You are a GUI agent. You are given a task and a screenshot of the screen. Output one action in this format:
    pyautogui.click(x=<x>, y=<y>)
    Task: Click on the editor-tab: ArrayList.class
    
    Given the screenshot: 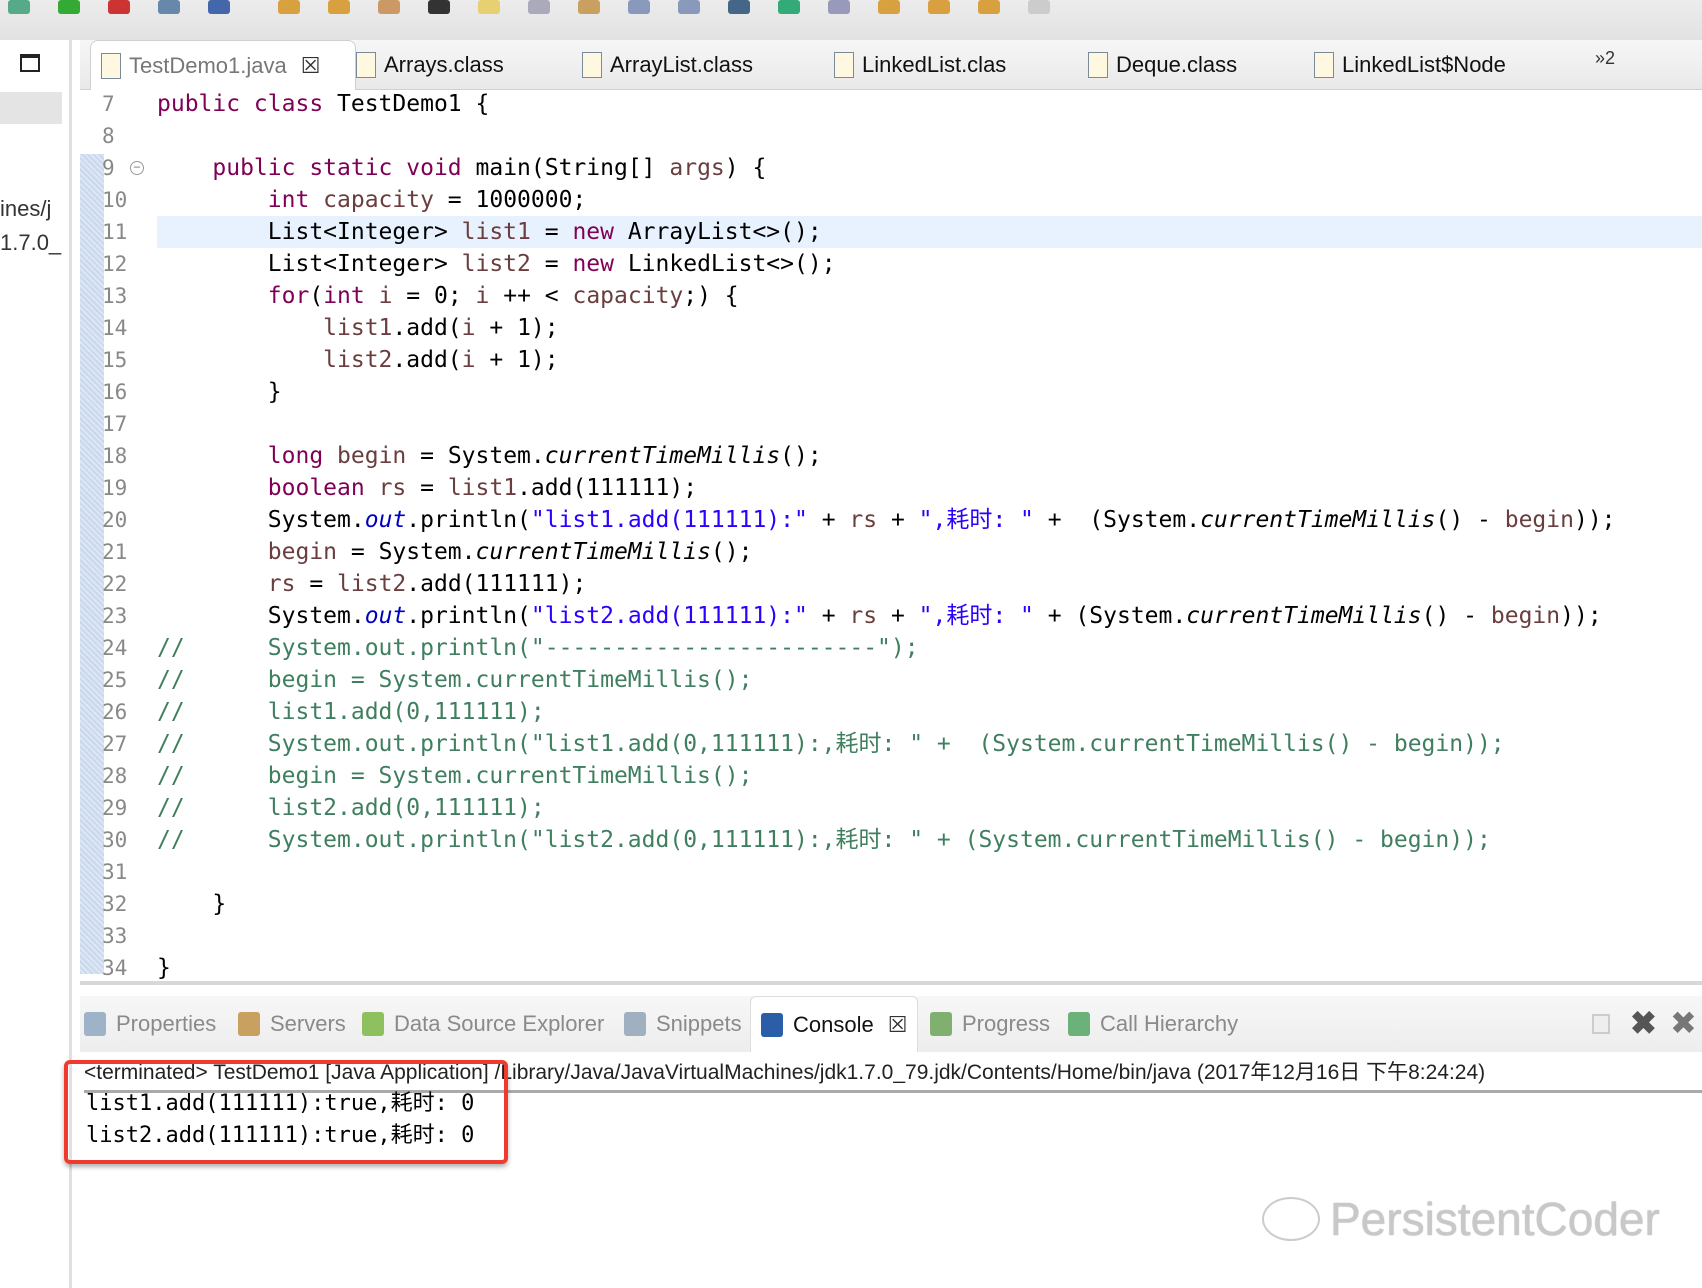 What is the action you would take?
    pyautogui.click(x=667, y=65)
    